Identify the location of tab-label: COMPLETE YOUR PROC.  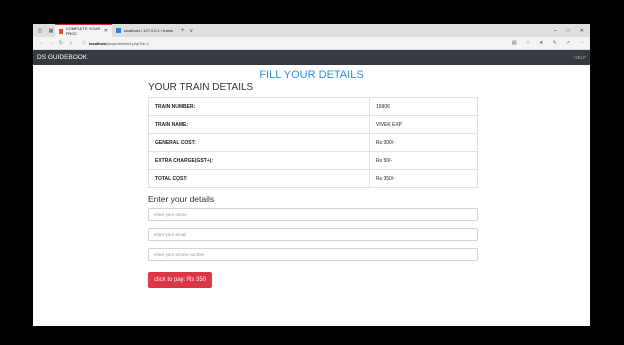
(83, 31).